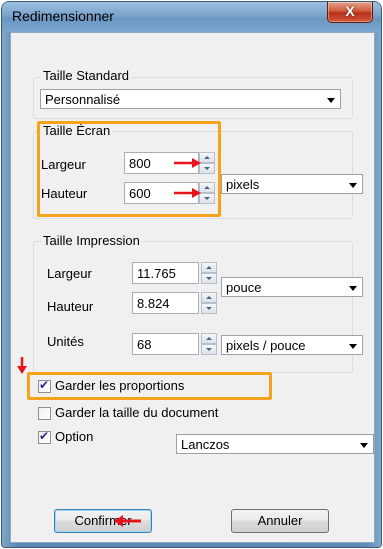 This screenshot has height=549, width=383. I want to click on arrow-height-icon, so click(187, 193).